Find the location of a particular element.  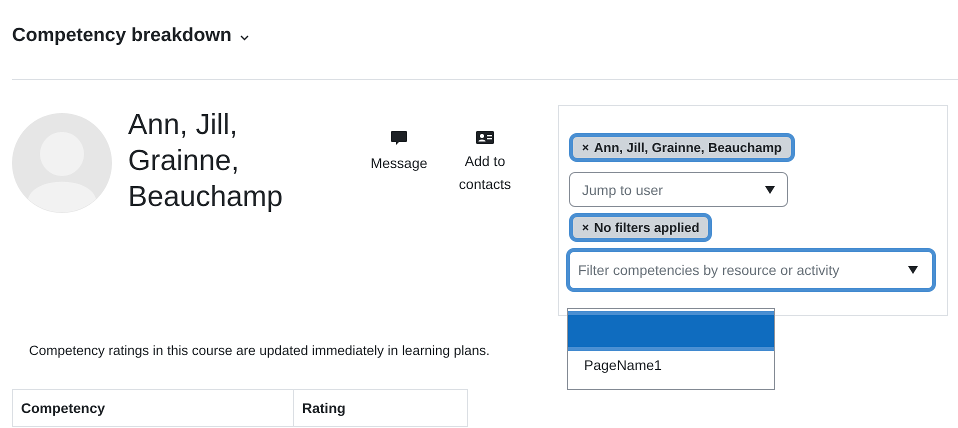

notice-text: Competency ratings in this course are updated immediately in learning plans. is located at coordinates (260, 350).